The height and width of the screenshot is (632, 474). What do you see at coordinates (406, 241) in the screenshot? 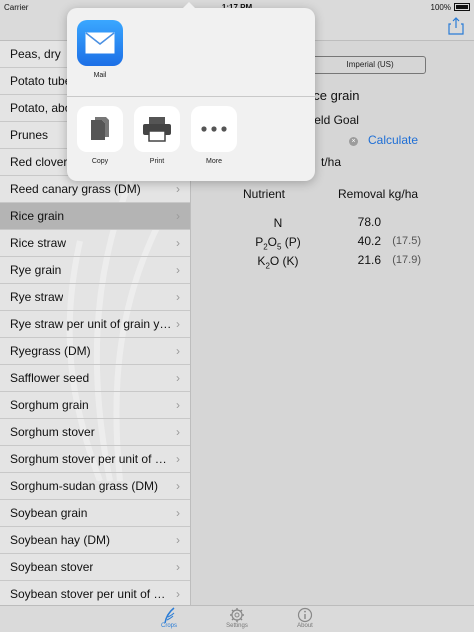
I see `nutrient-alt-p: (17.5)` at bounding box center [406, 241].